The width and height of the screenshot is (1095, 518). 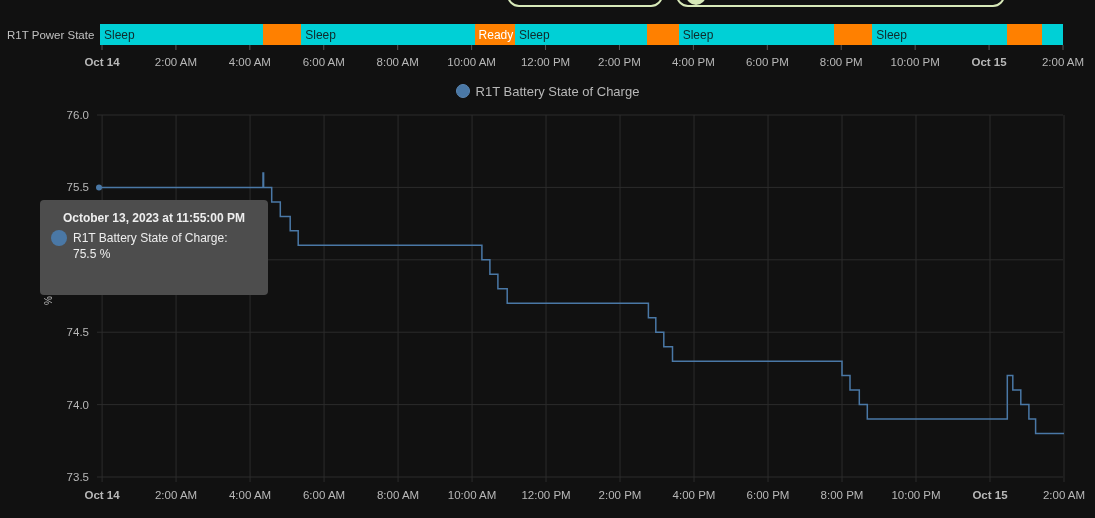 I want to click on x-tick-label: 12:00 PM, so click(x=546, y=495).